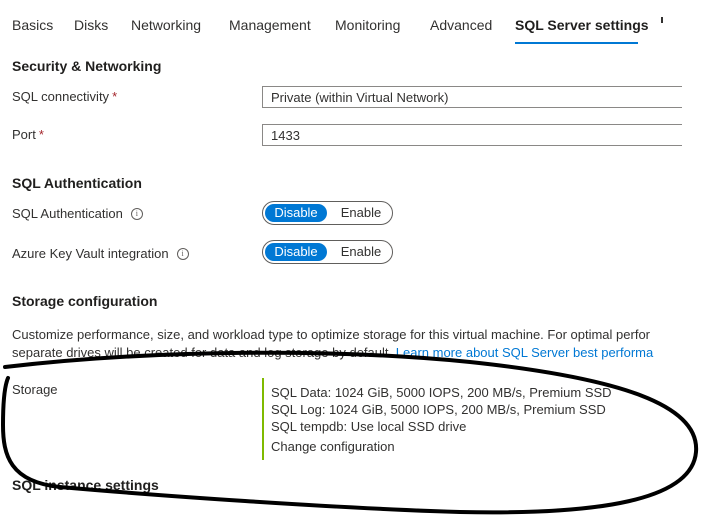 The height and width of the screenshot is (517, 703). I want to click on sql-connectivity-label-text: SQL connectivity, so click(61, 96).